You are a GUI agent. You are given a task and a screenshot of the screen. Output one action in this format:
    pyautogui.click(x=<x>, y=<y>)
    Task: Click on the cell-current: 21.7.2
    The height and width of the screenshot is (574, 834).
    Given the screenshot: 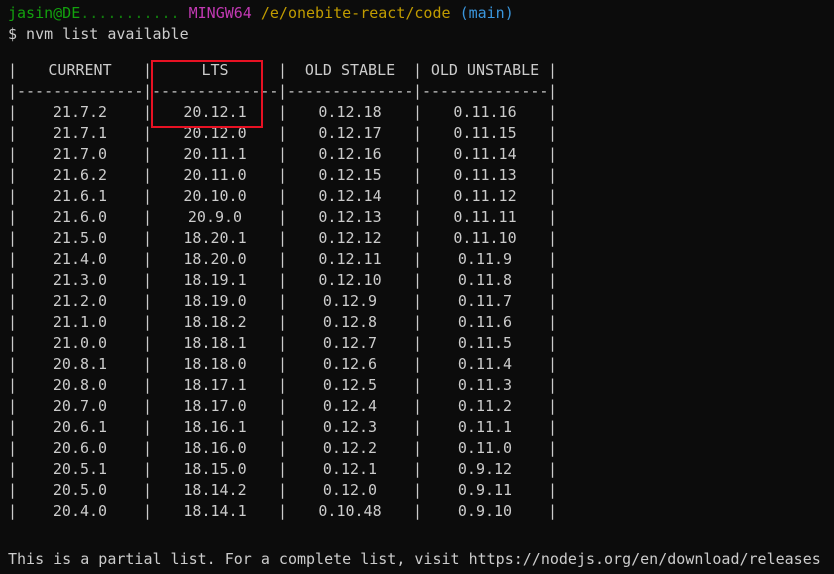 What is the action you would take?
    pyautogui.click(x=80, y=112)
    